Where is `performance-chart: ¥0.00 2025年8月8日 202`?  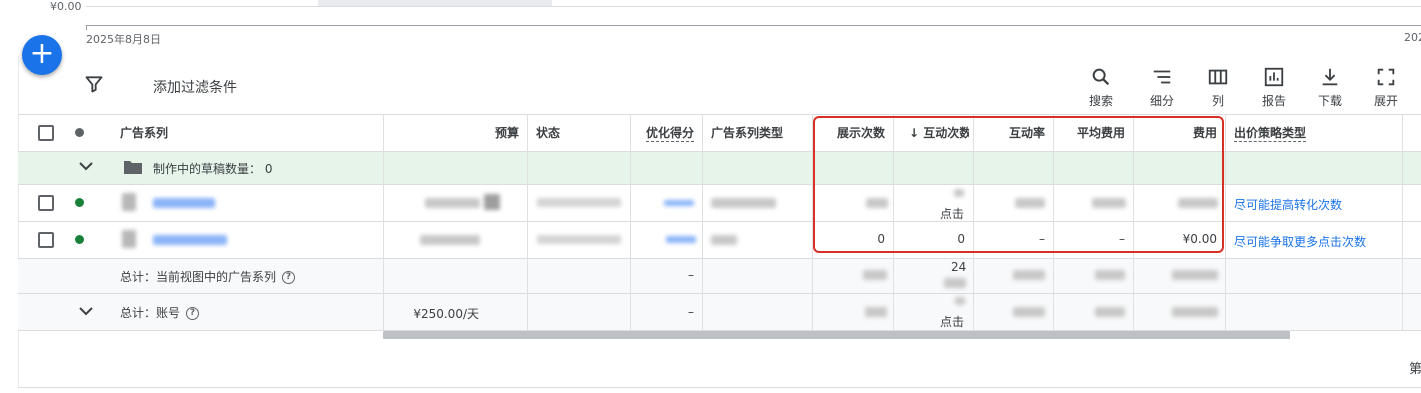 performance-chart: ¥0.00 2025年8月8日 202 is located at coordinates (710, 26).